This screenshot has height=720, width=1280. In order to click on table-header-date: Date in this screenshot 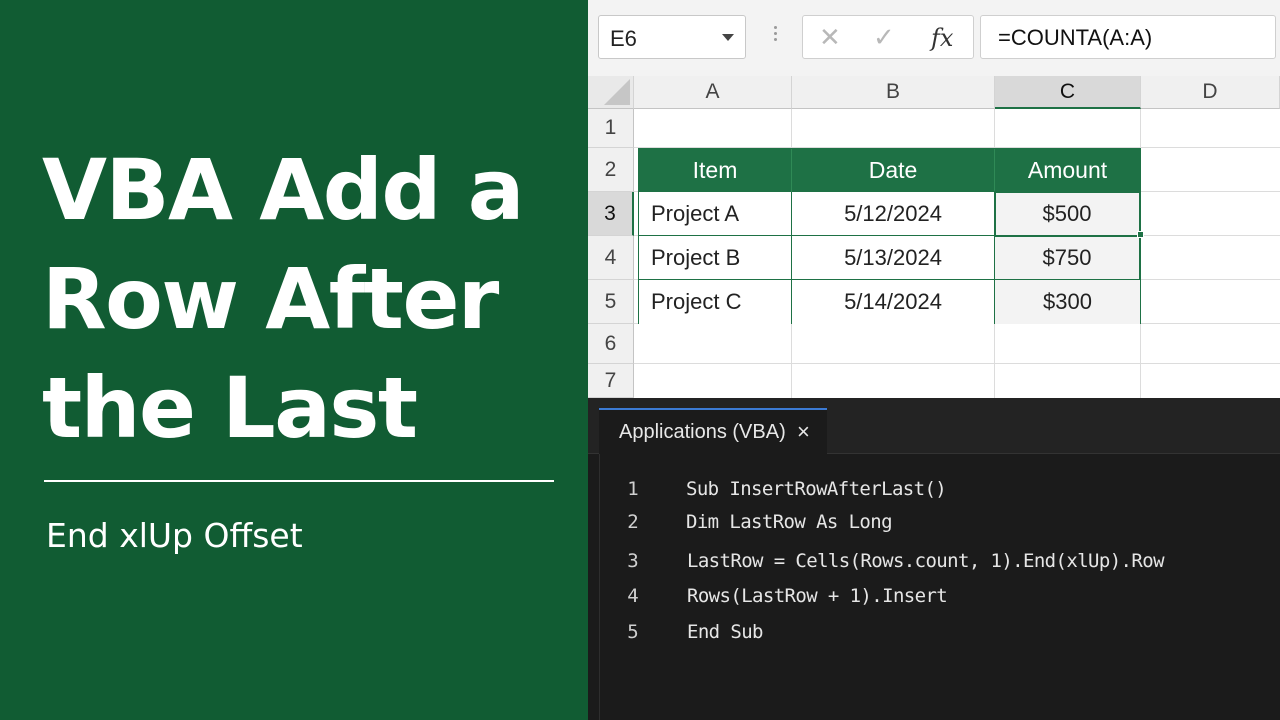, I will do `click(893, 170)`.